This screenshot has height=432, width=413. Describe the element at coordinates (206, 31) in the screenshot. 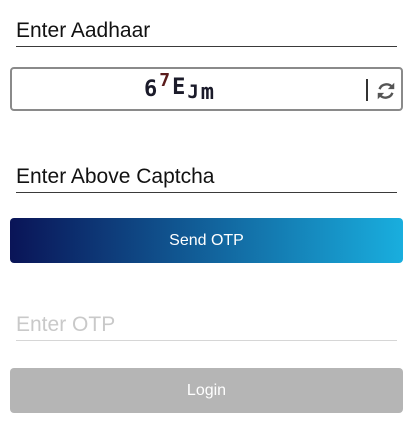

I see `aadhaar-input: Enter Aadhaar` at that location.